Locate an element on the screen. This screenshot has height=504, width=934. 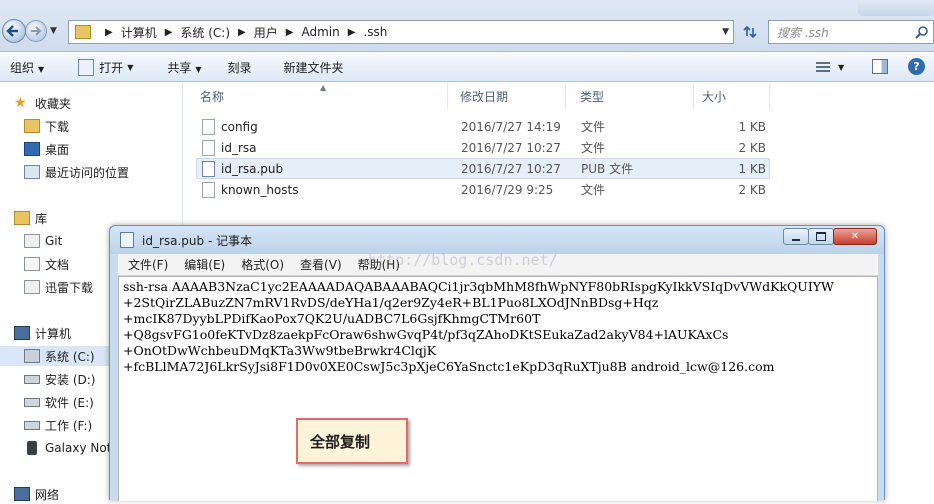
computer-icon is located at coordinates (22, 333).